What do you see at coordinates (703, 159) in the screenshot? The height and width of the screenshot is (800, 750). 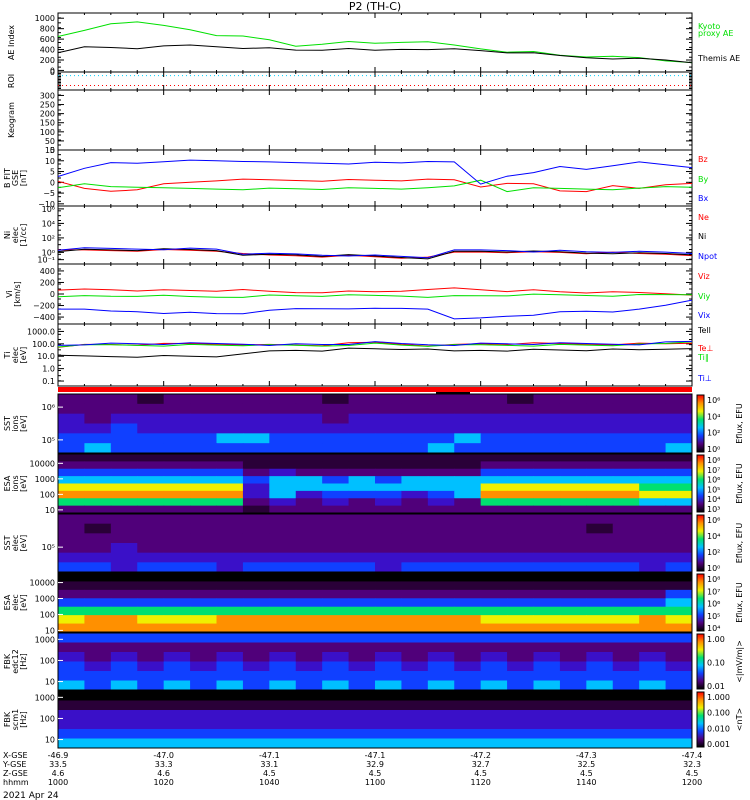 I see `legend-bfit-0: Bz` at bounding box center [703, 159].